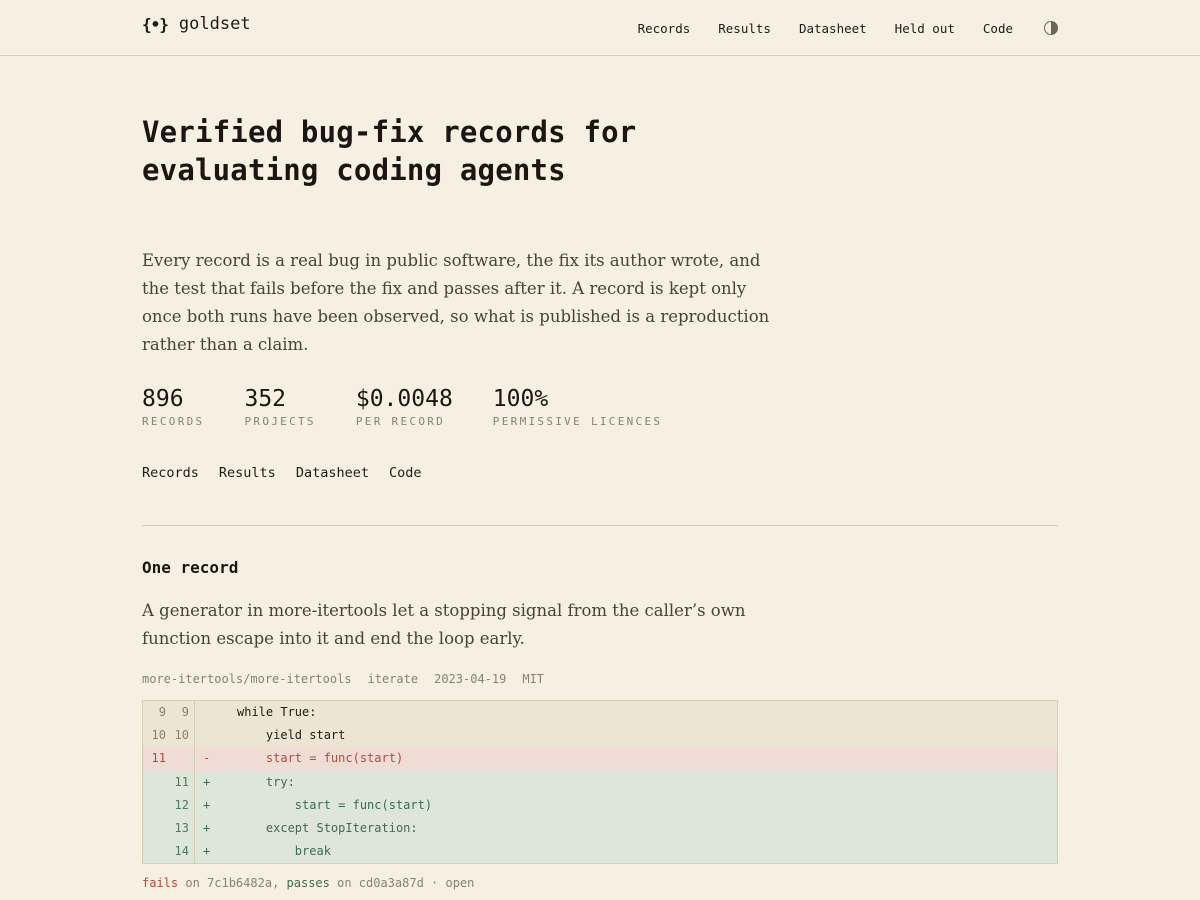  What do you see at coordinates (404, 399) in the screenshot?
I see `stat-value: $0.0048` at bounding box center [404, 399].